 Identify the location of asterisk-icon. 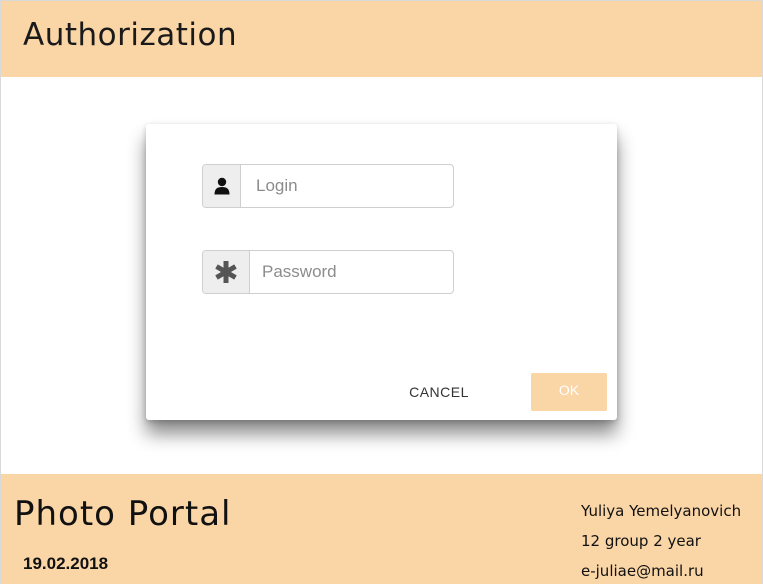
(226, 272).